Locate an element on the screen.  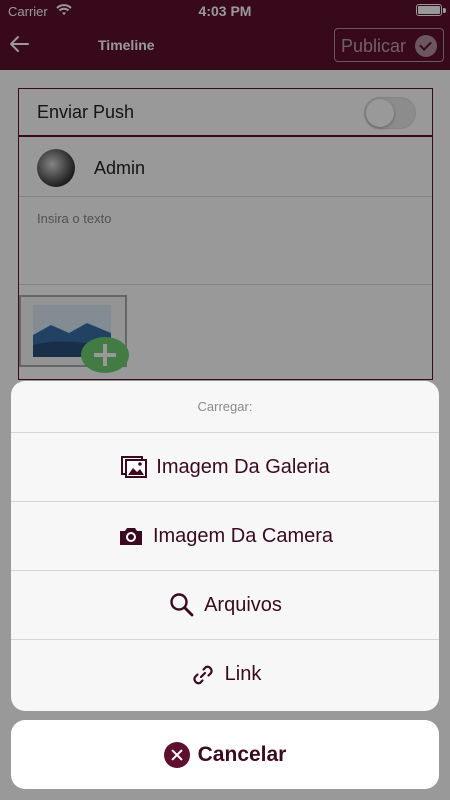
gallery-icon is located at coordinates (134, 467).